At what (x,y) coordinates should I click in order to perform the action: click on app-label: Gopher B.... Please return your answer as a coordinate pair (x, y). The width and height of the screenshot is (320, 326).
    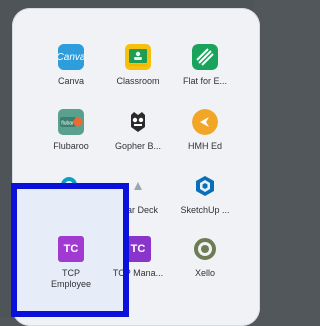
    Looking at the image, I should click on (138, 146).